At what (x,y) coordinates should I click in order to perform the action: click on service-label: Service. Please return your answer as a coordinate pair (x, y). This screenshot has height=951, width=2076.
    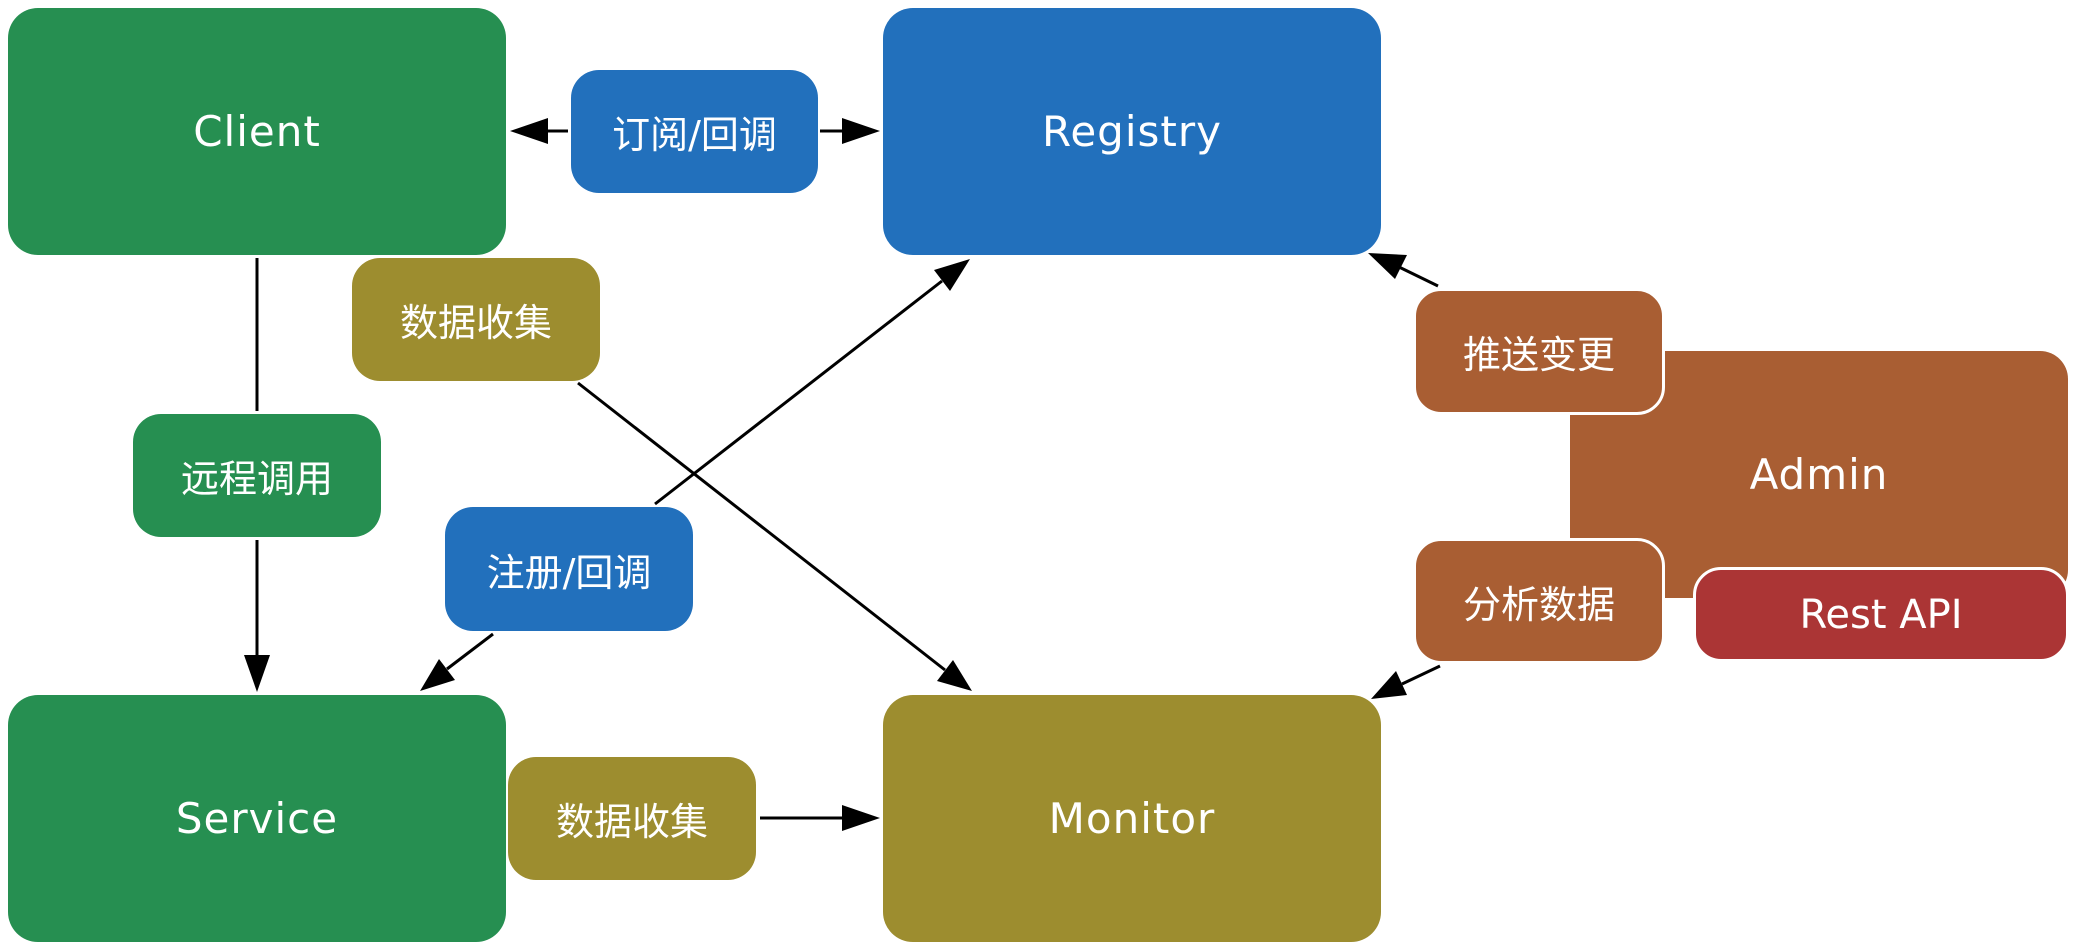
    Looking at the image, I should click on (257, 818).